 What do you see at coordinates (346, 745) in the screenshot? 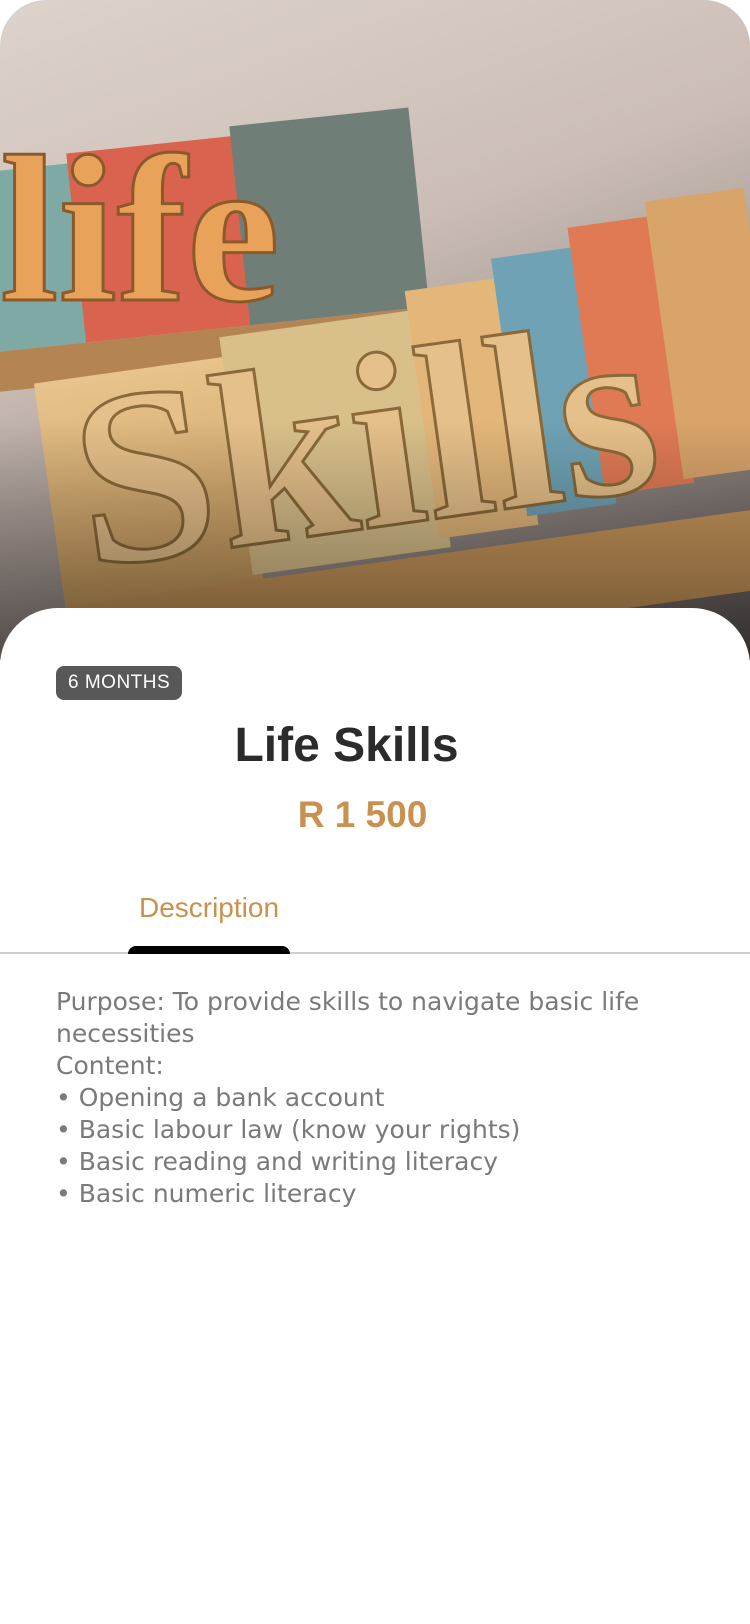
I see `course-title: Life Skills` at bounding box center [346, 745].